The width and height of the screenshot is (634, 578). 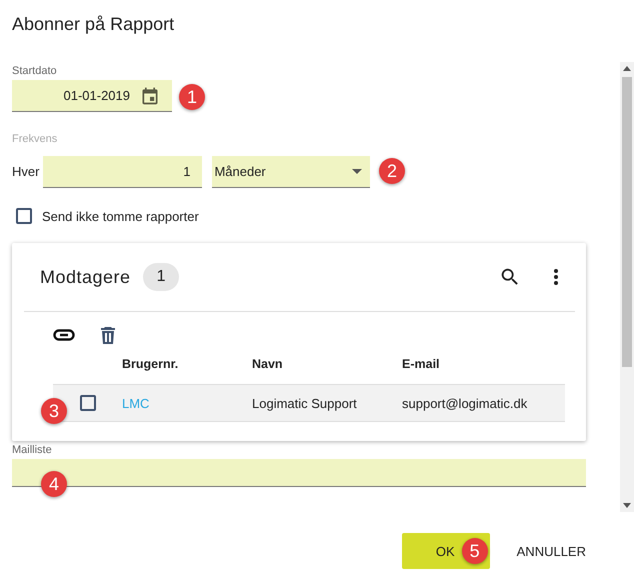 I want to click on column-header: E-mail, so click(x=421, y=364).